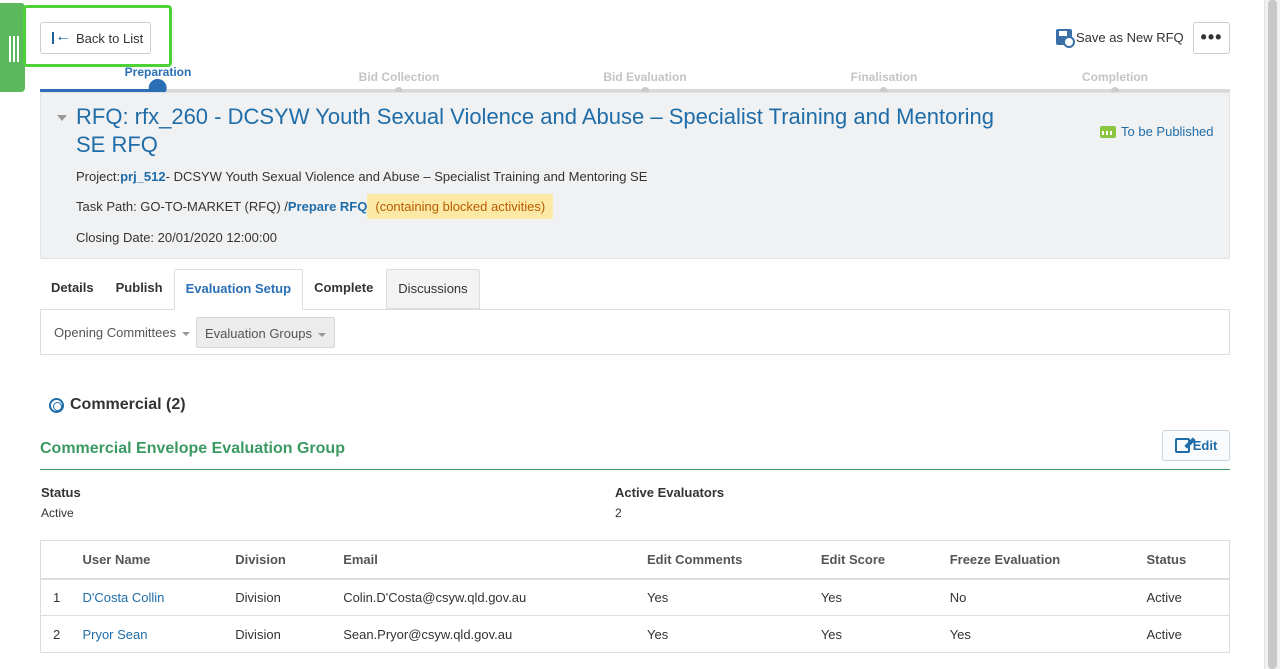 The width and height of the screenshot is (1280, 669). What do you see at coordinates (158, 72) in the screenshot?
I see `step-label: Preparation` at bounding box center [158, 72].